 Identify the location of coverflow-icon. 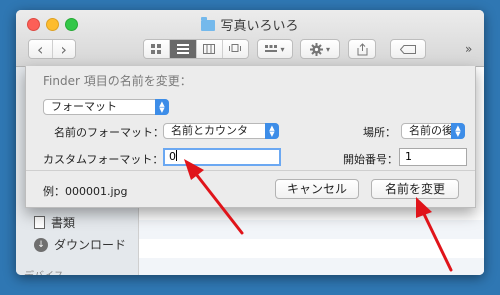
(235, 48).